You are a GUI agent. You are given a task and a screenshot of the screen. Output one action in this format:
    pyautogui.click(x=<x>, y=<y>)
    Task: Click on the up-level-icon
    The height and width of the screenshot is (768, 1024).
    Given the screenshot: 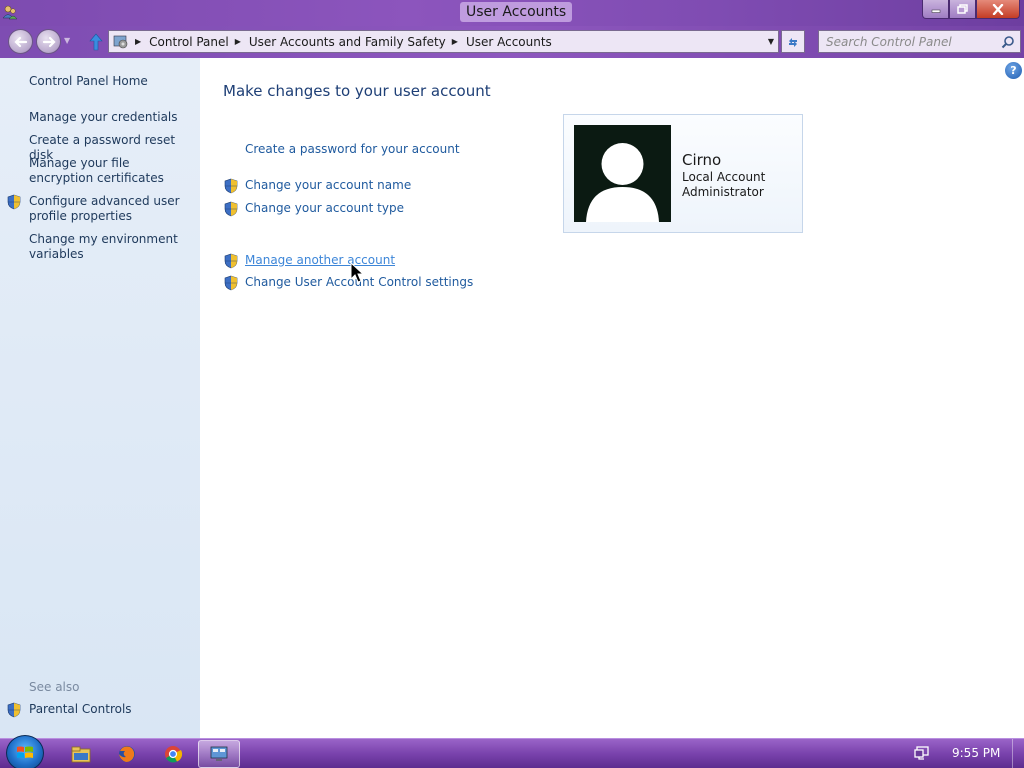 What is the action you would take?
    pyautogui.click(x=96, y=42)
    